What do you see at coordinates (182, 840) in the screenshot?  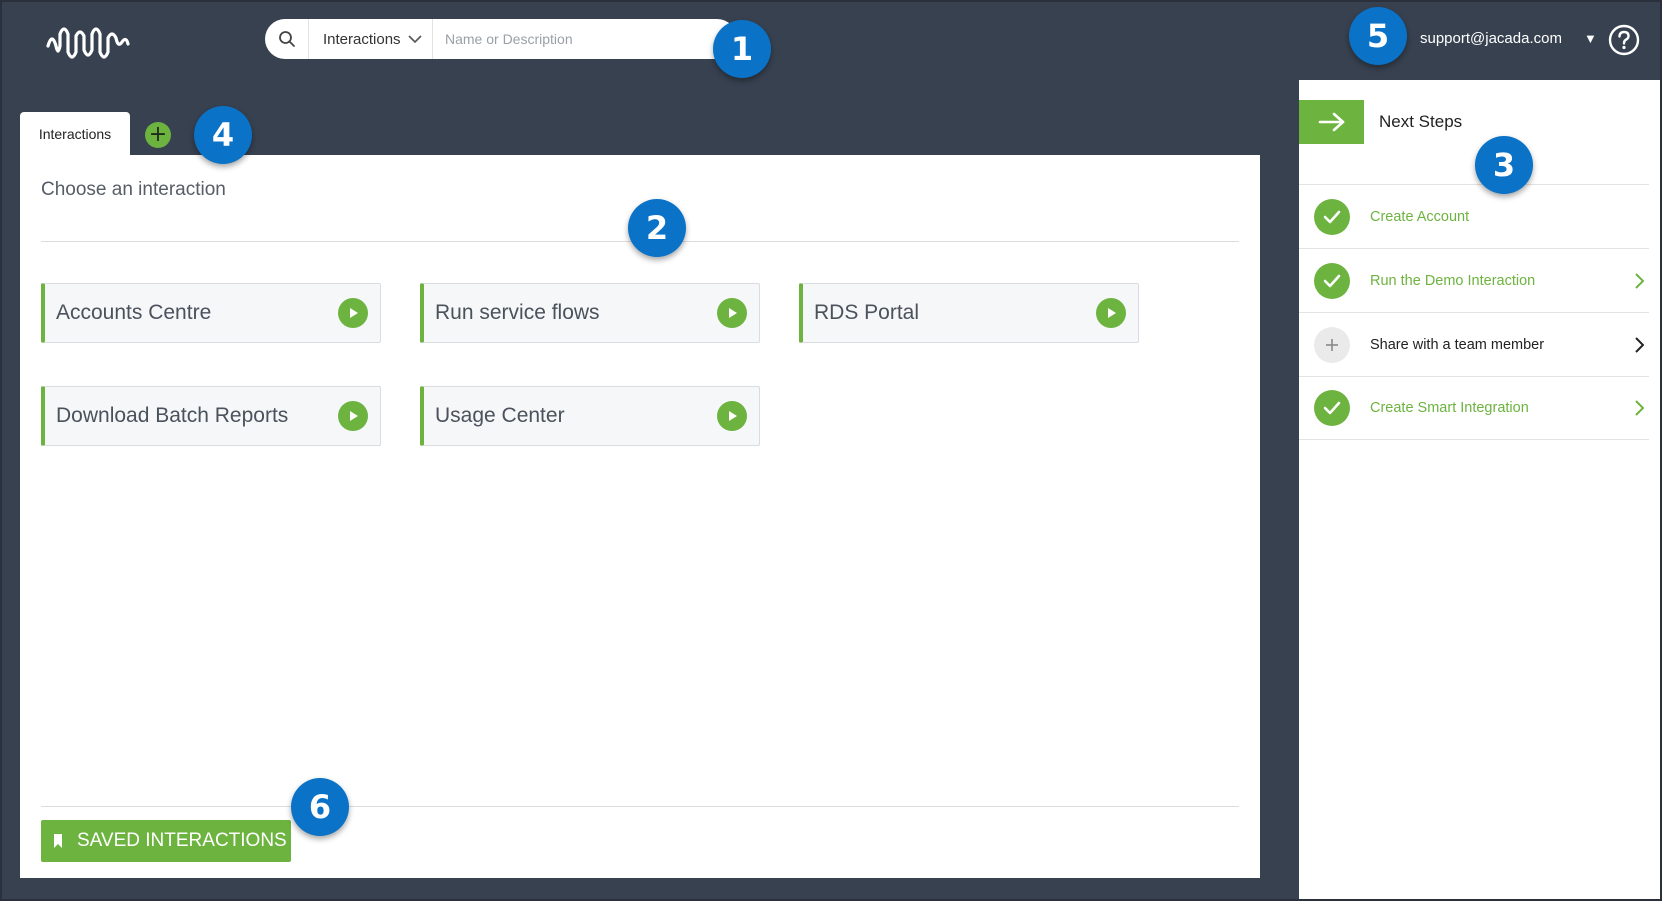 I see `saved-interactions-label: SAVED INTERACTIONS` at bounding box center [182, 840].